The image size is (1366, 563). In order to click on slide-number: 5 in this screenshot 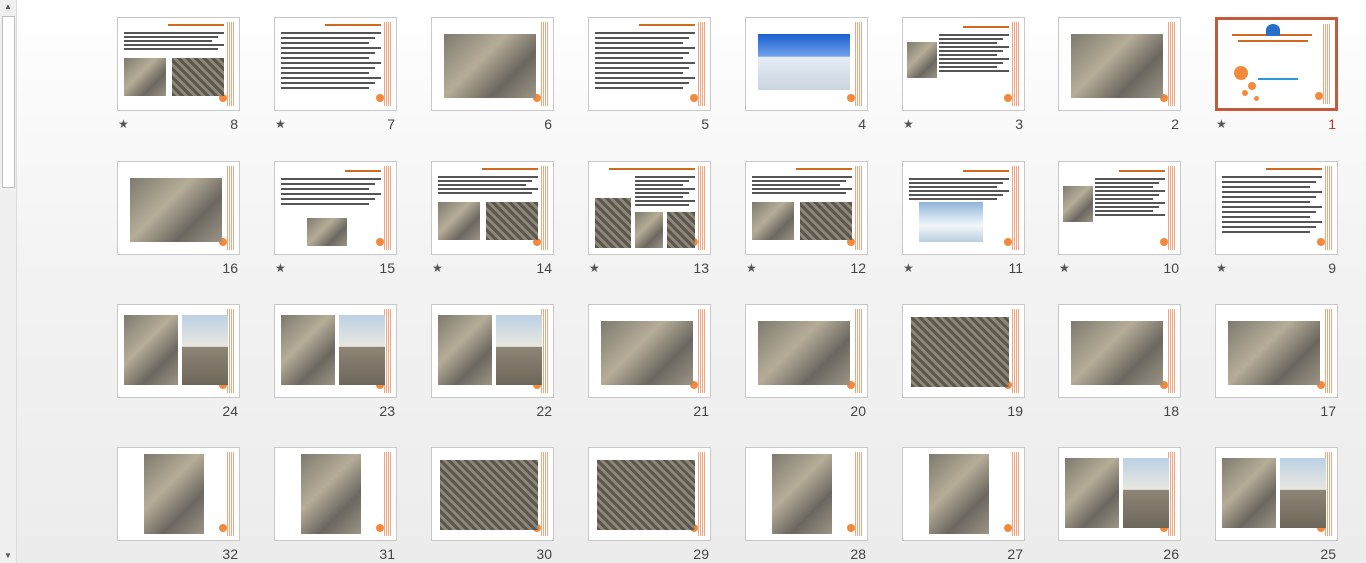, I will do `click(705, 124)`.